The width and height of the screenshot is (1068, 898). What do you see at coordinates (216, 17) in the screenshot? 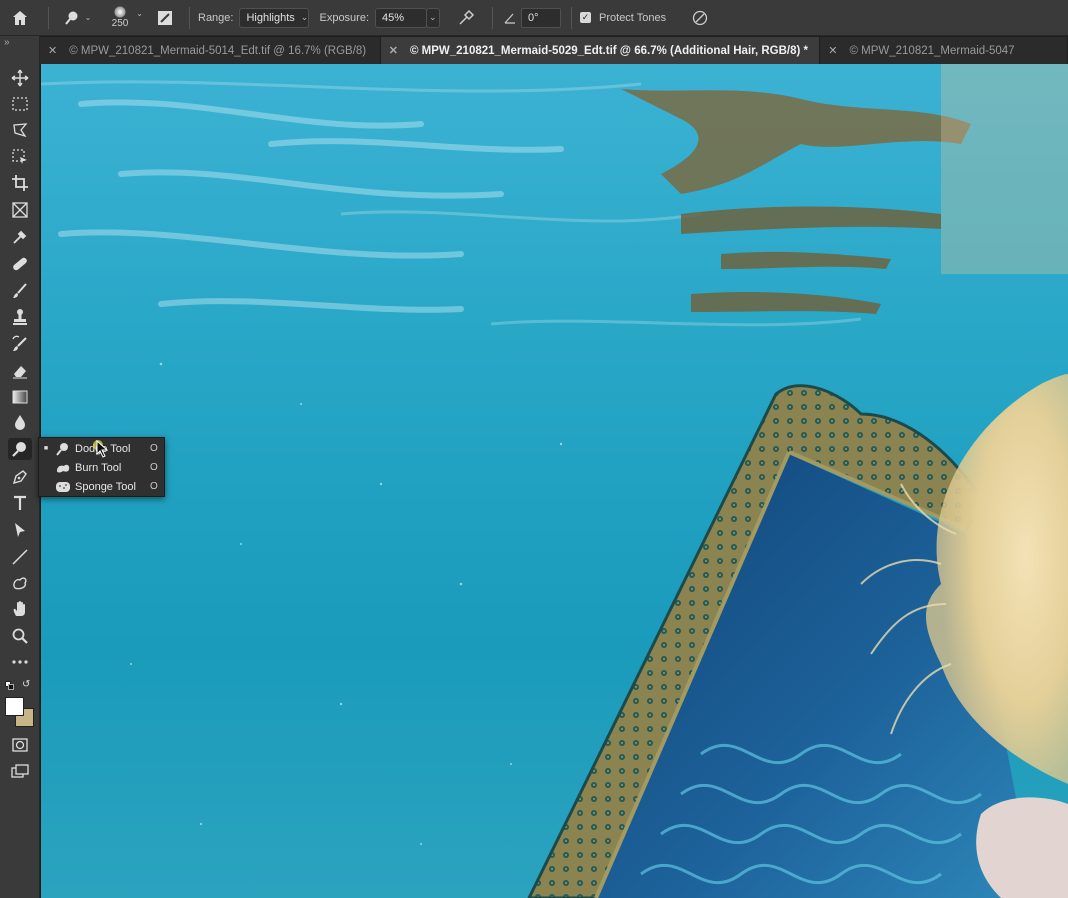
I see `range-label: Range:` at bounding box center [216, 17].